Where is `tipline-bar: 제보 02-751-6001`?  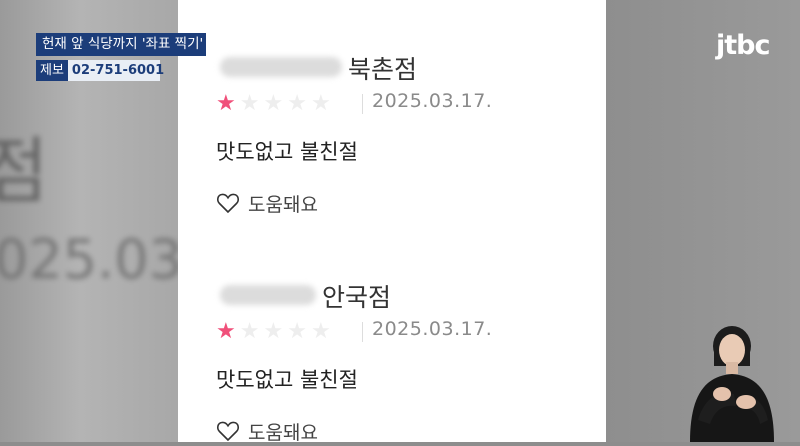 tipline-bar: 제보 02-751-6001 is located at coordinates (100, 70).